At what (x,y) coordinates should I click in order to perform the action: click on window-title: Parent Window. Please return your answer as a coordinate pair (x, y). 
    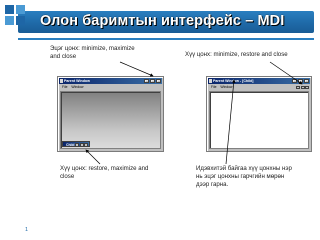
    Looking at the image, I should click on (77, 81).